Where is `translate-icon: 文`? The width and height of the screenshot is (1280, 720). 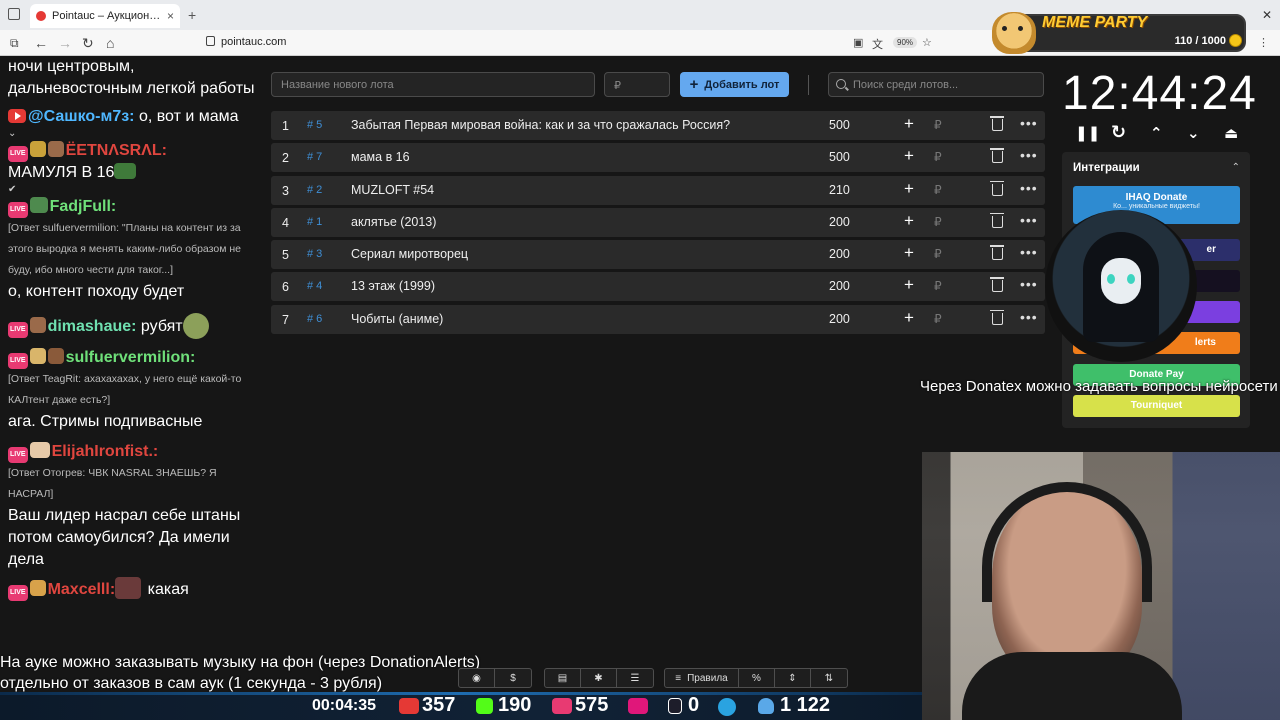 translate-icon: 文 is located at coordinates (877, 44).